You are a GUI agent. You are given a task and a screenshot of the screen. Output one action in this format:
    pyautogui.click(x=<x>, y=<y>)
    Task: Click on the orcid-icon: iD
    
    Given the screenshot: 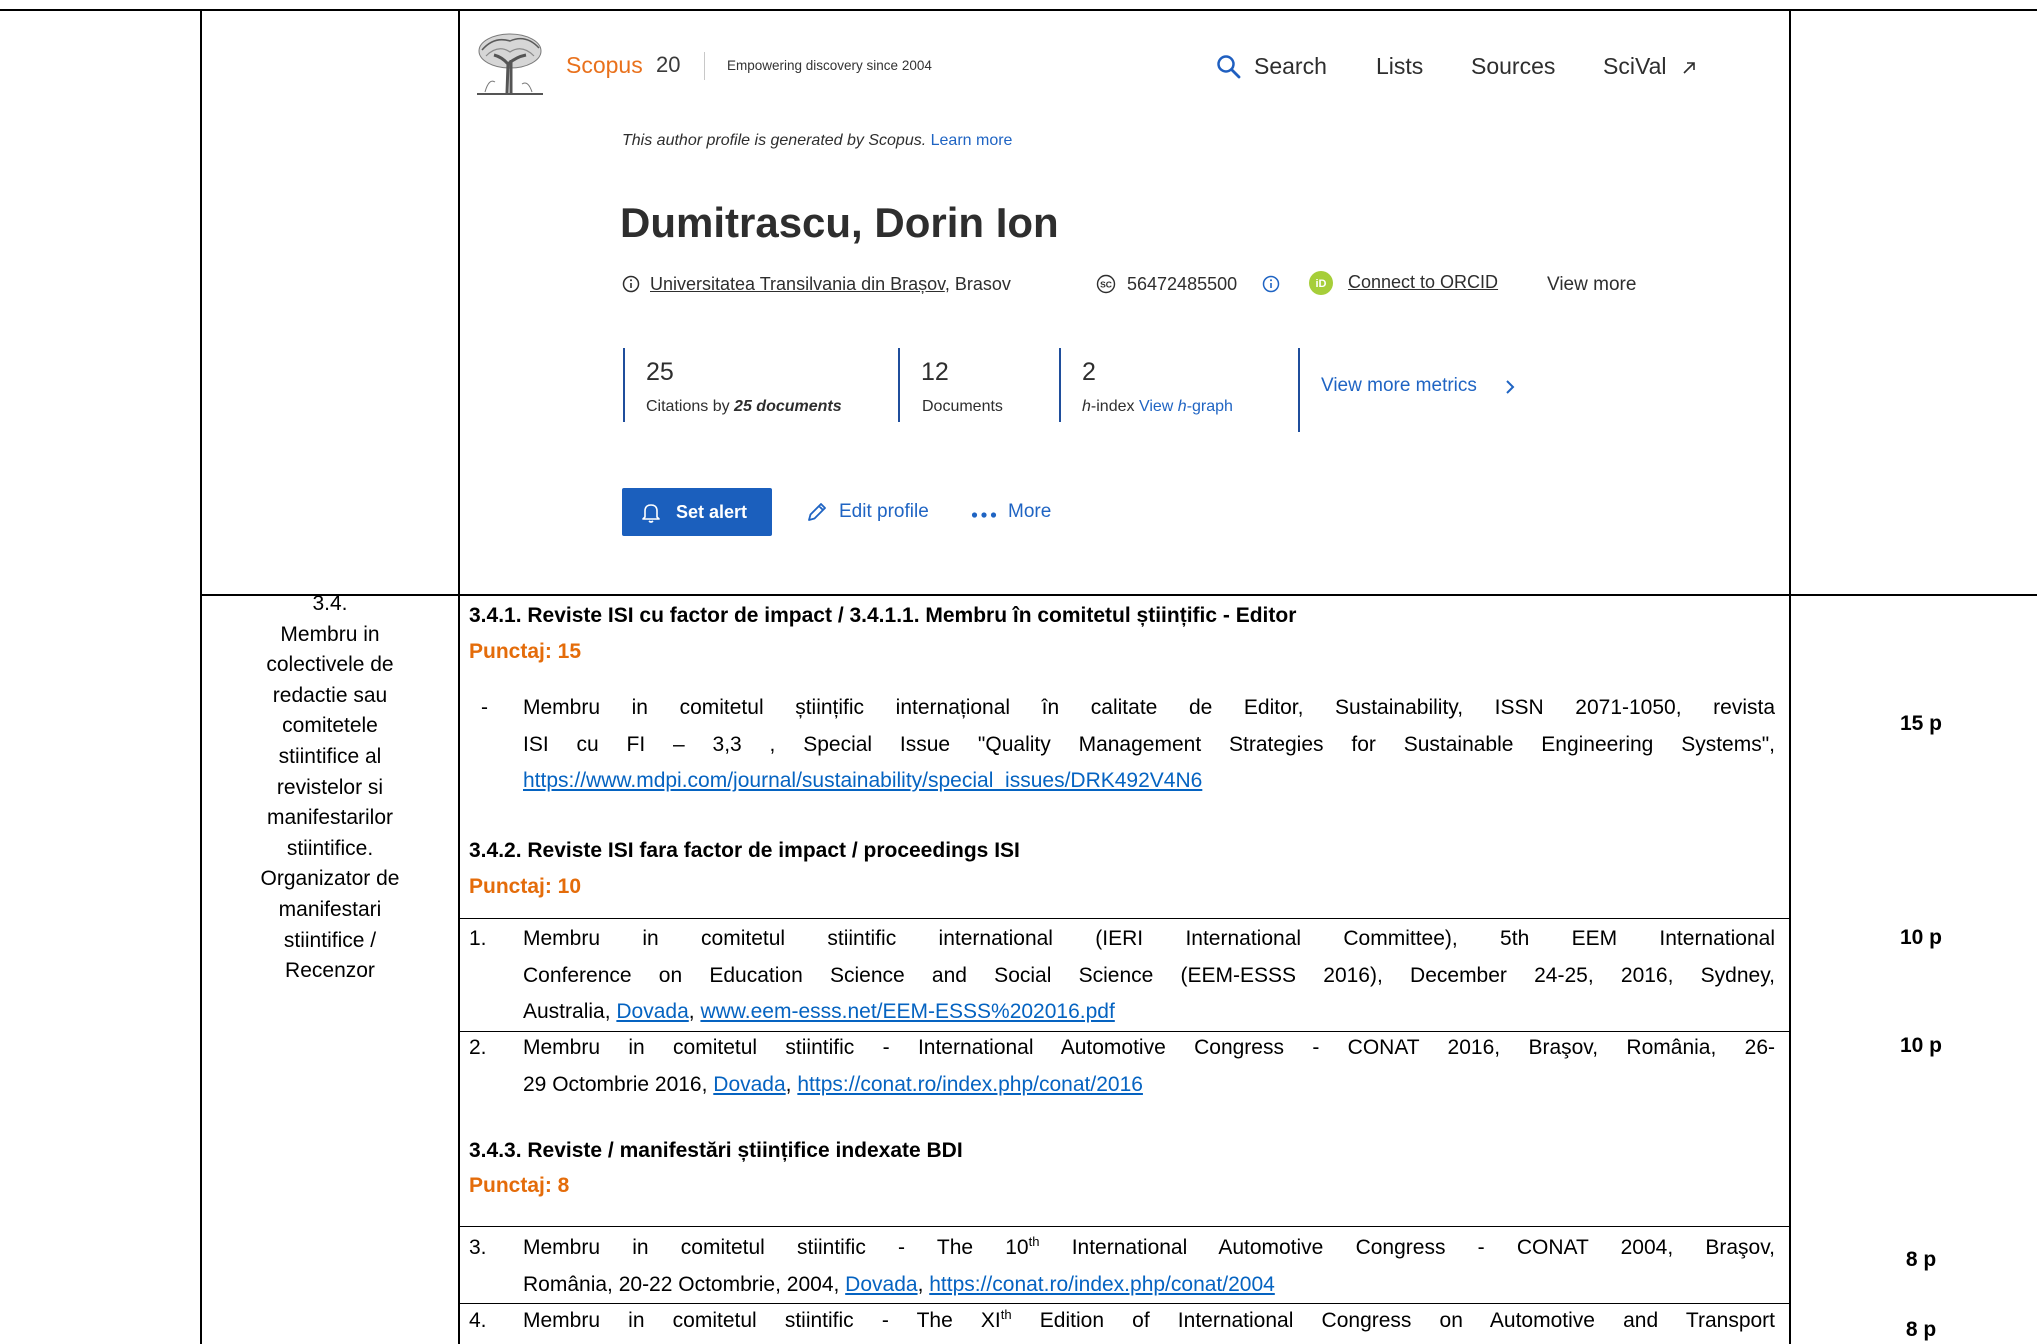 What is the action you would take?
    pyautogui.click(x=1321, y=283)
    